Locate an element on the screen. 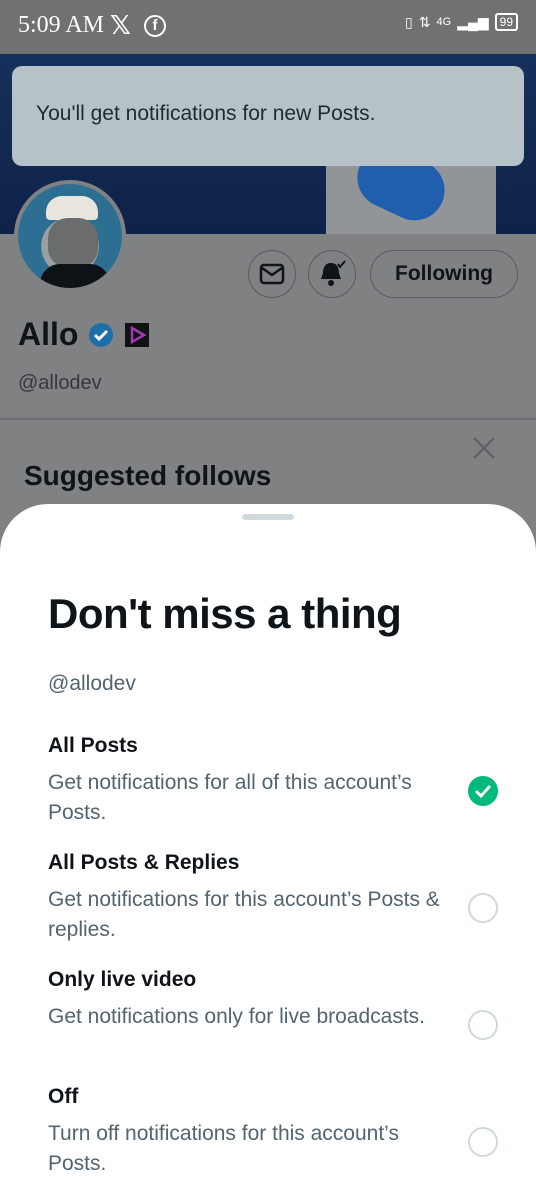 Image resolution: width=536 pixels, height=1200 pixels. vibrate-icon: ▯ is located at coordinates (409, 21).